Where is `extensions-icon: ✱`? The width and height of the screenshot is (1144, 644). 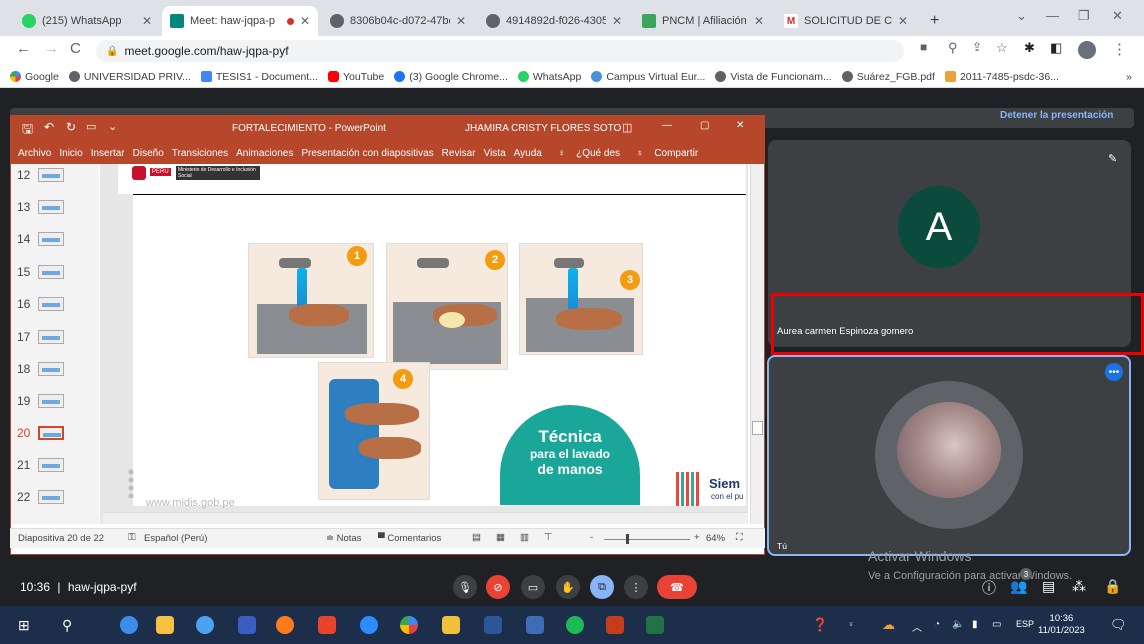 extensions-icon: ✱ is located at coordinates (1029, 48).